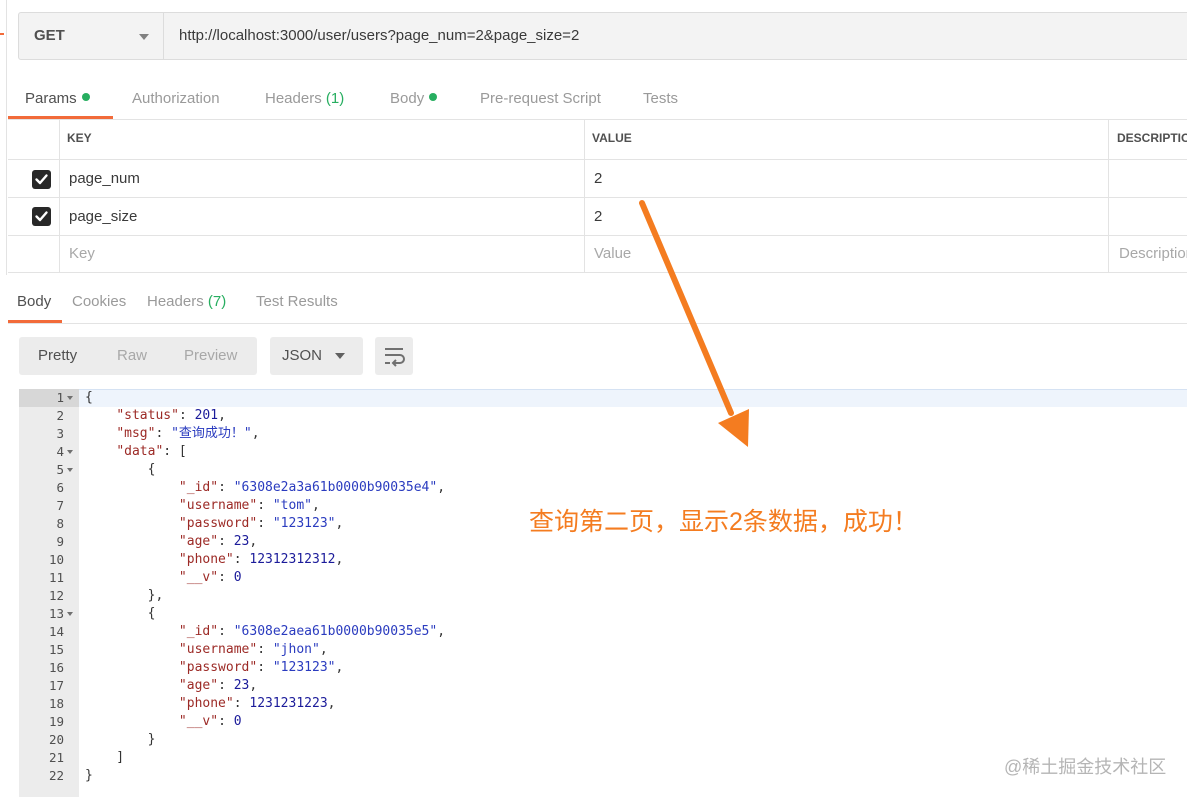 This screenshot has width=1187, height=797. What do you see at coordinates (56, 775) in the screenshot?
I see `line-number: 22` at bounding box center [56, 775].